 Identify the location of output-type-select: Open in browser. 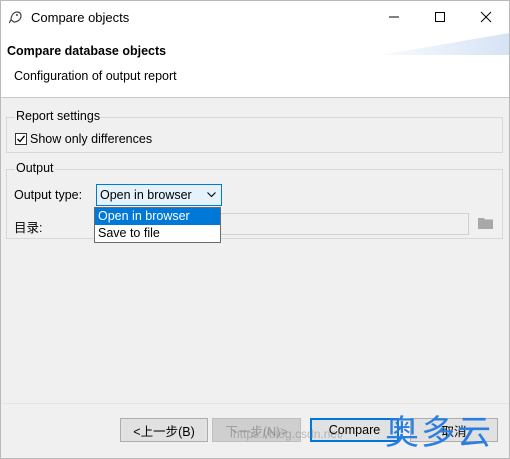
(159, 195).